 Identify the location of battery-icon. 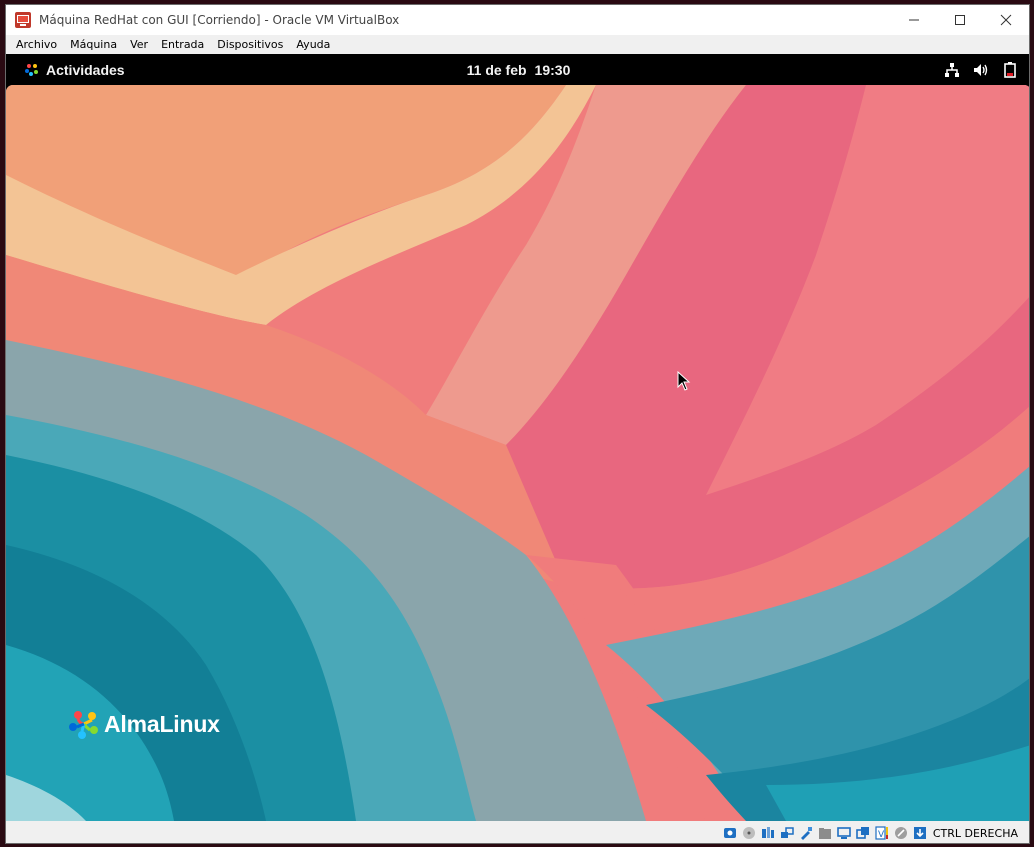
(1010, 70).